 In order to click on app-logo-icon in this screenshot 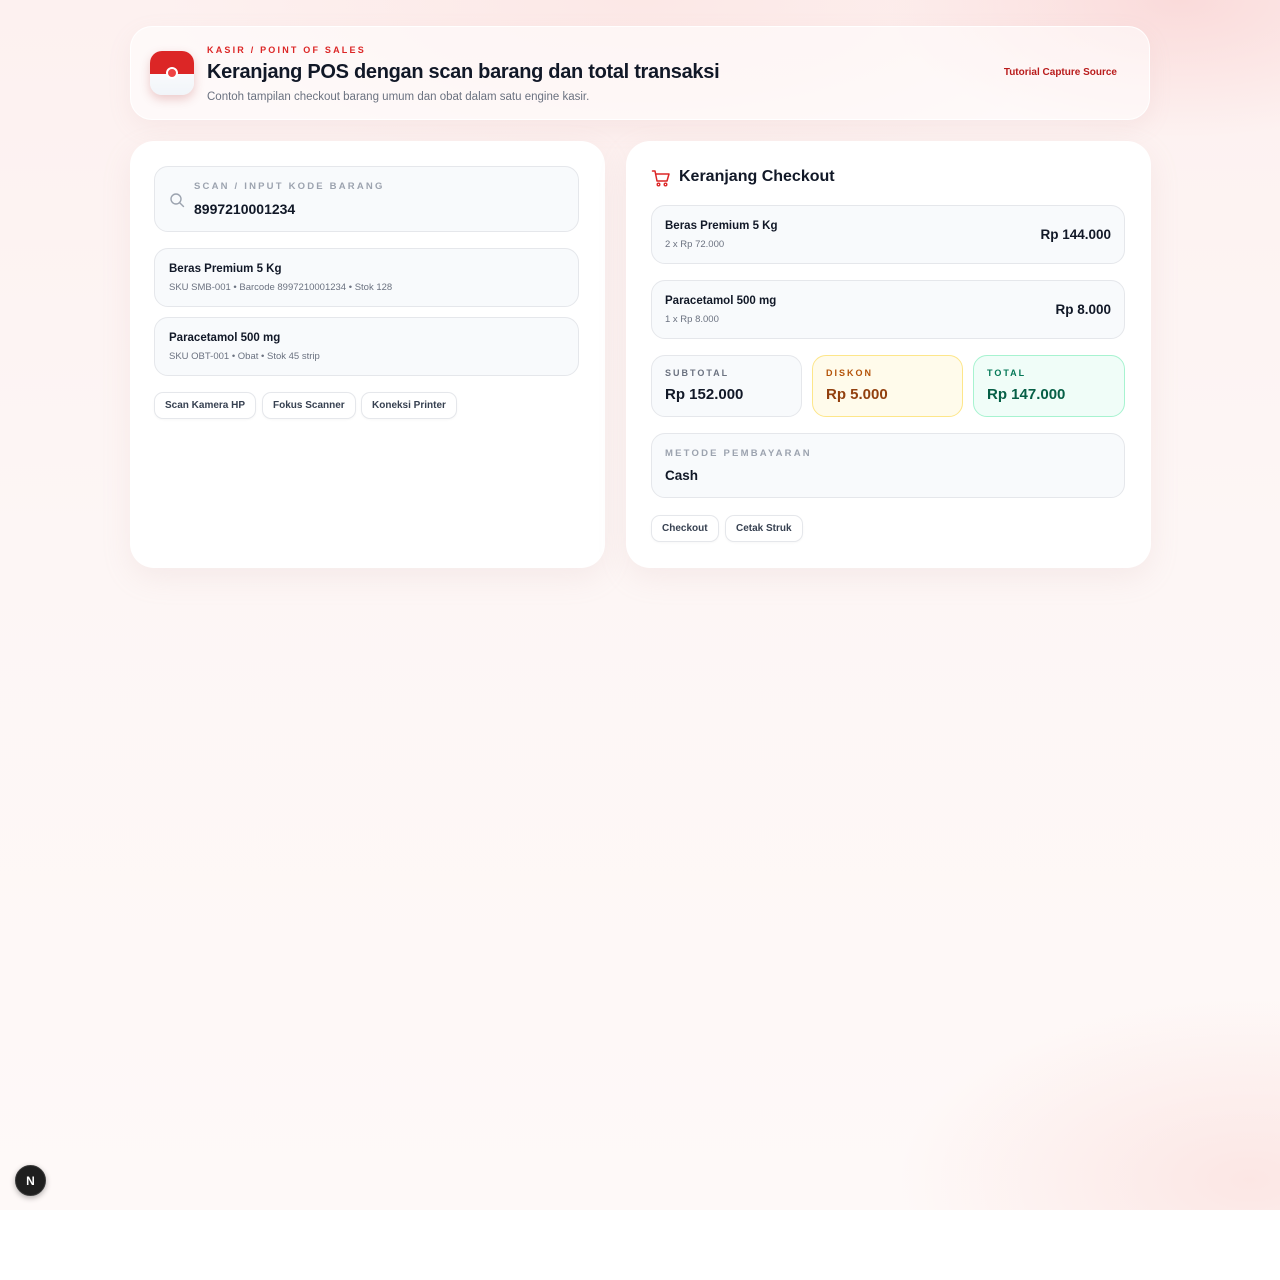, I will do `click(172, 73)`.